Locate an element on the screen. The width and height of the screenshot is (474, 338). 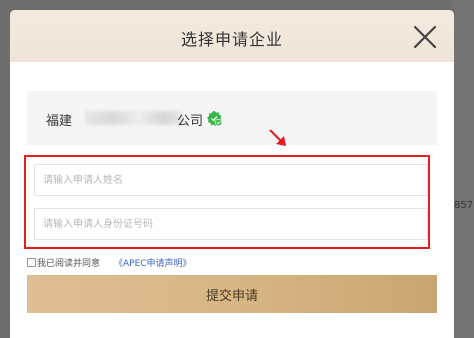
applicant-name-input is located at coordinates (231, 180).